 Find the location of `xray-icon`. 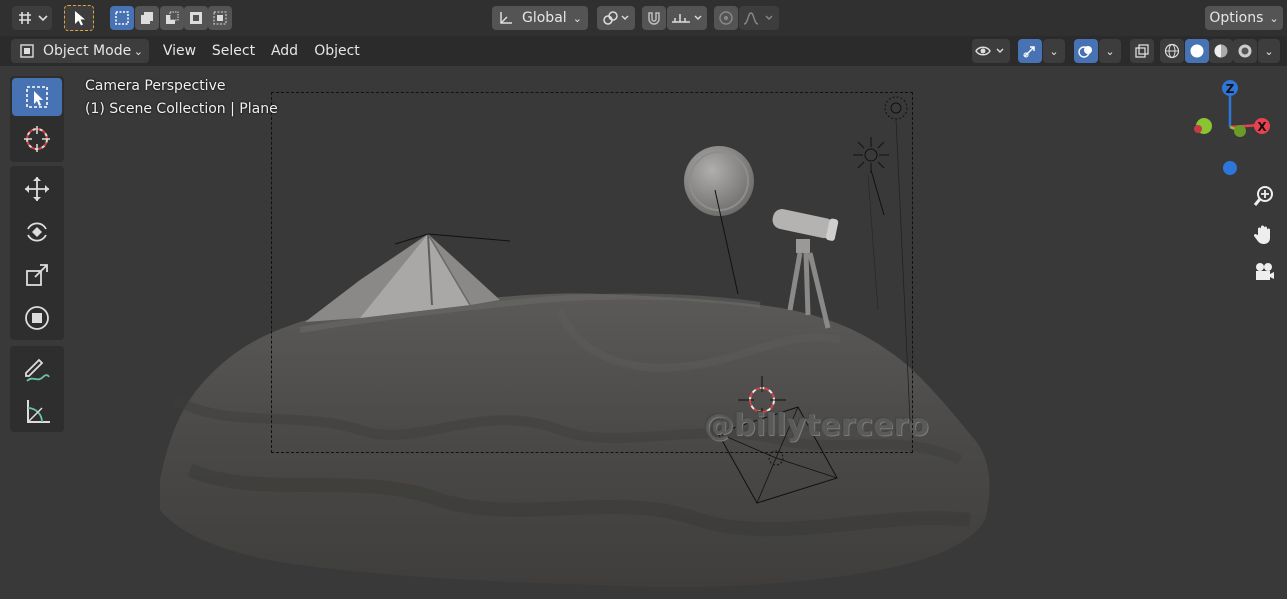

xray-icon is located at coordinates (1142, 51).